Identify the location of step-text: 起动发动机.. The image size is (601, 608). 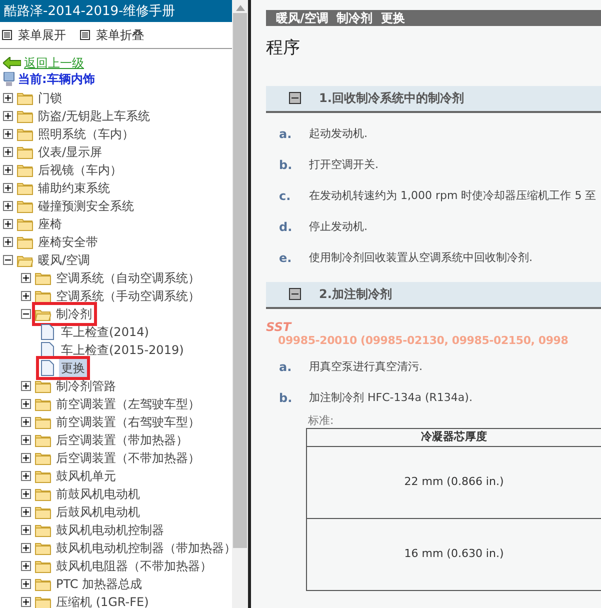
(338, 134).